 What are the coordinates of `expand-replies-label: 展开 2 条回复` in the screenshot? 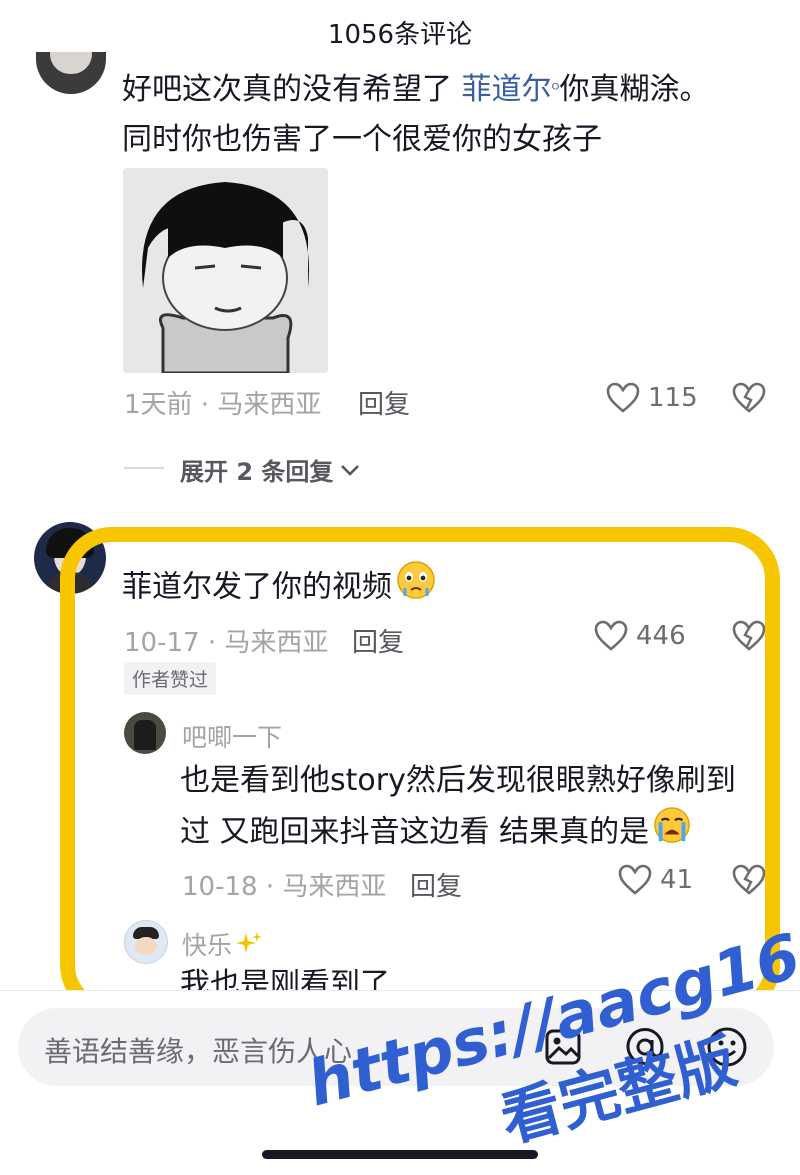 It's located at (257, 472).